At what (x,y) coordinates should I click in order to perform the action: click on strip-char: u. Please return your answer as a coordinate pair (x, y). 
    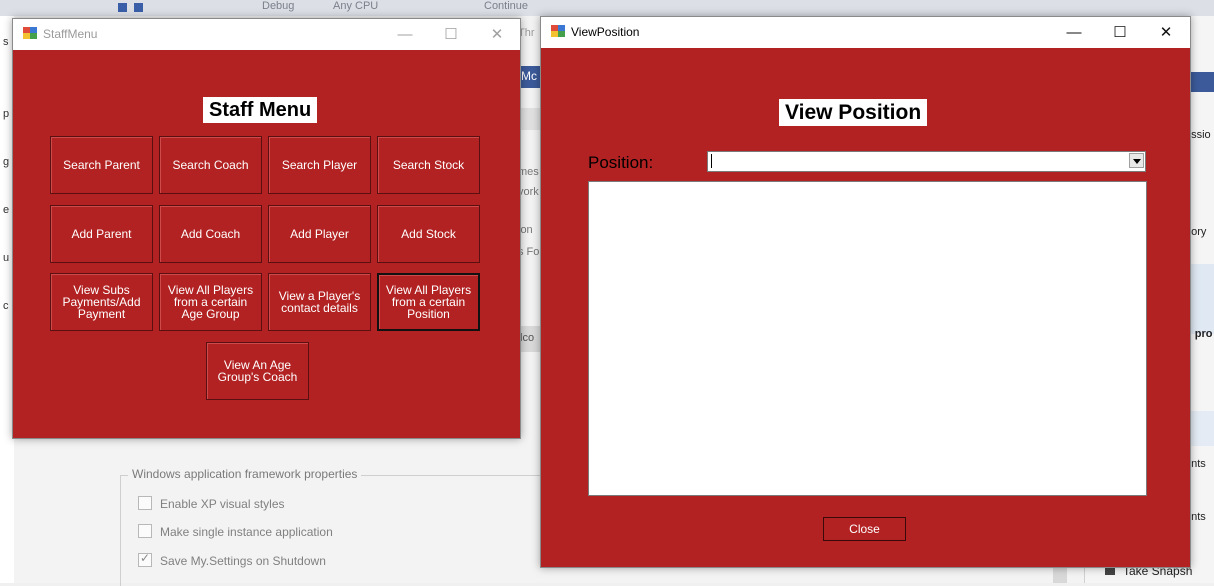
    Looking at the image, I should click on (6, 258).